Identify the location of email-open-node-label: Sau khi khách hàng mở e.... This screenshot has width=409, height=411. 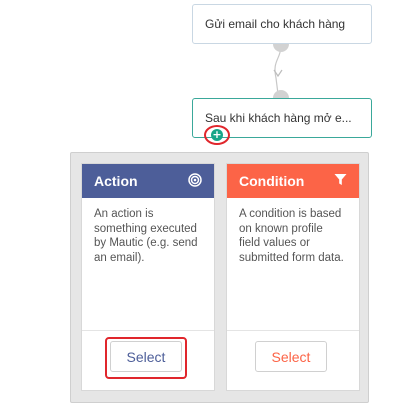
(278, 118).